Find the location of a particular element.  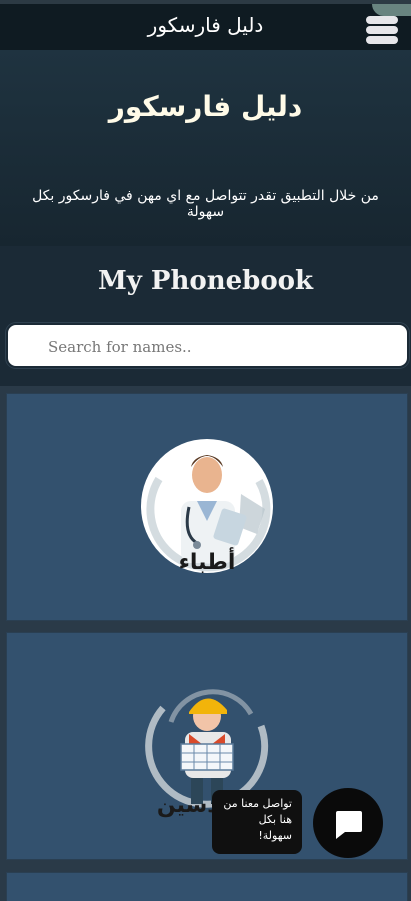

hamburger-icon is located at coordinates (382, 30).